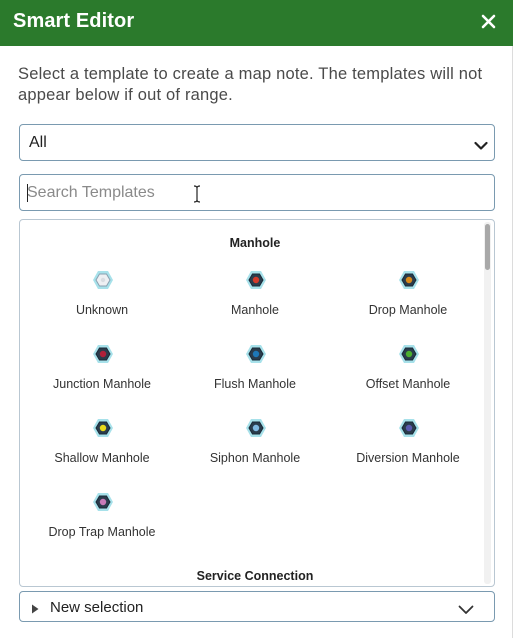 The height and width of the screenshot is (638, 516). What do you see at coordinates (256, 23) in the screenshot?
I see `panel-header: Smart Editor` at bounding box center [256, 23].